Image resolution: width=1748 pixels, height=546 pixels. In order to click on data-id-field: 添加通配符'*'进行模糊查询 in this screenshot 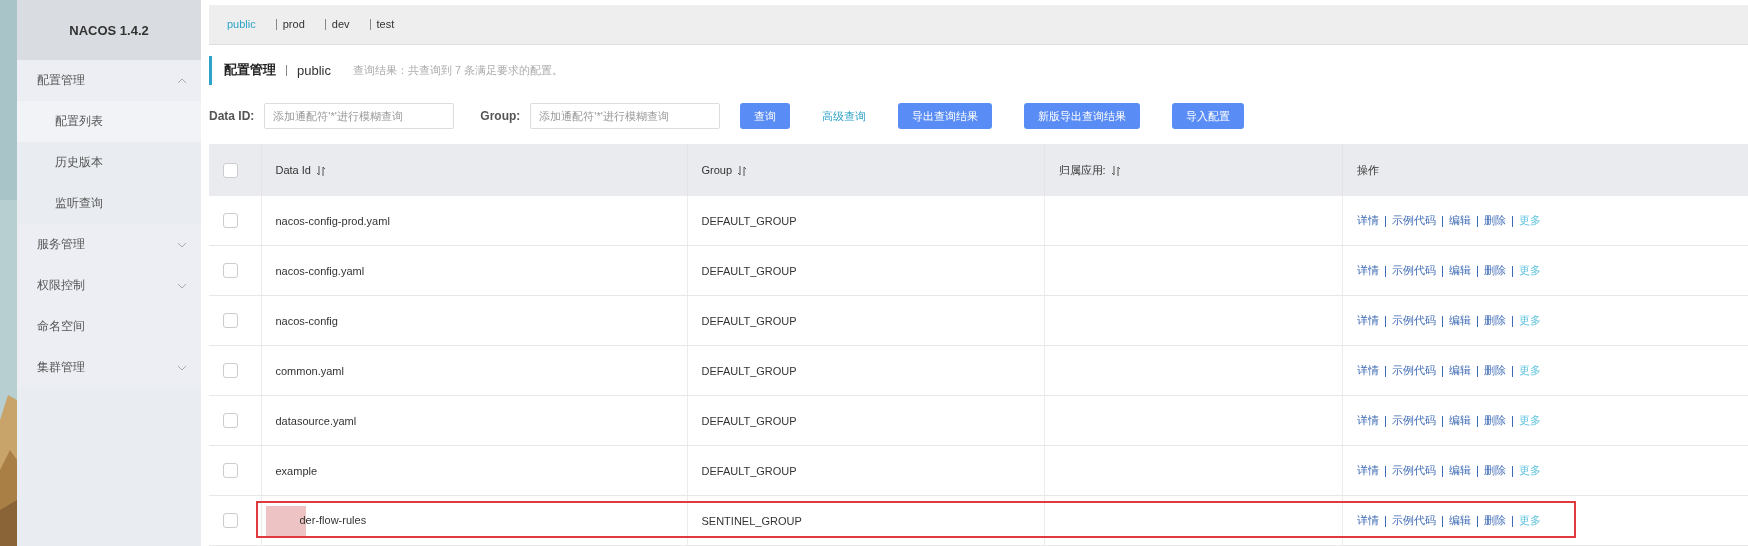, I will do `click(359, 116)`.